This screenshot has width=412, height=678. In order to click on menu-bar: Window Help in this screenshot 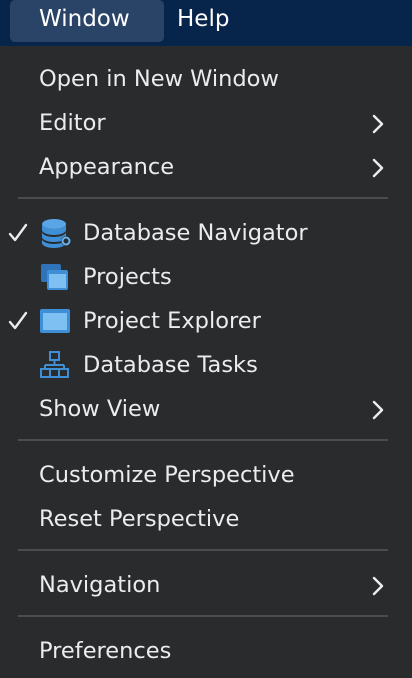, I will do `click(206, 23)`.